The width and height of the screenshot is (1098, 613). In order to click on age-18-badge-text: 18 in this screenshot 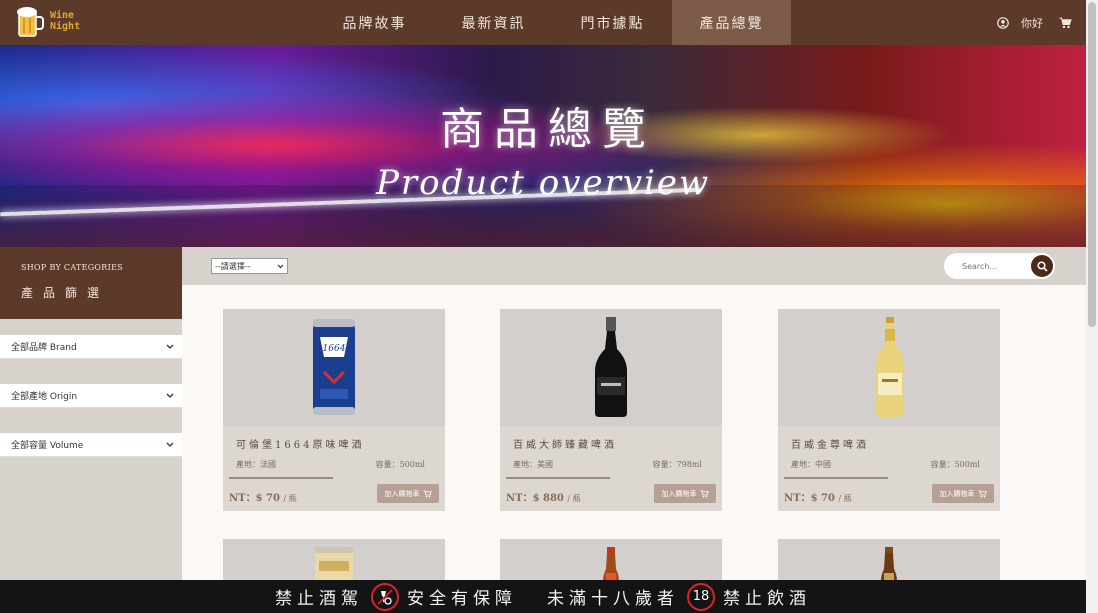, I will do `click(701, 596)`.